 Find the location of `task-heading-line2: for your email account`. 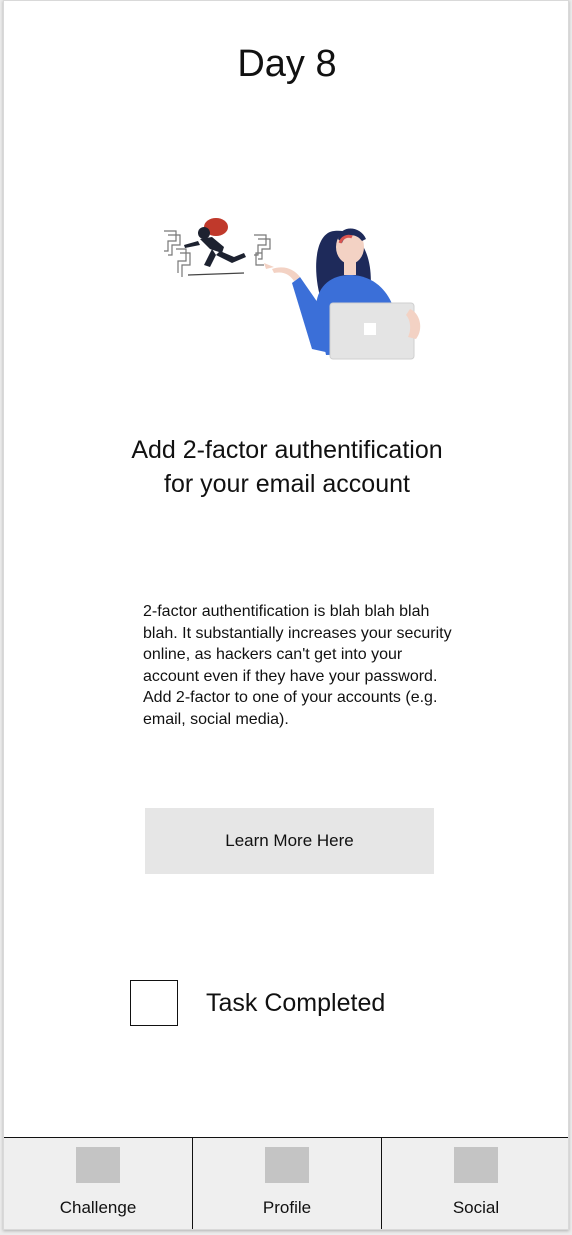

task-heading-line2: for your email account is located at coordinates (287, 484).